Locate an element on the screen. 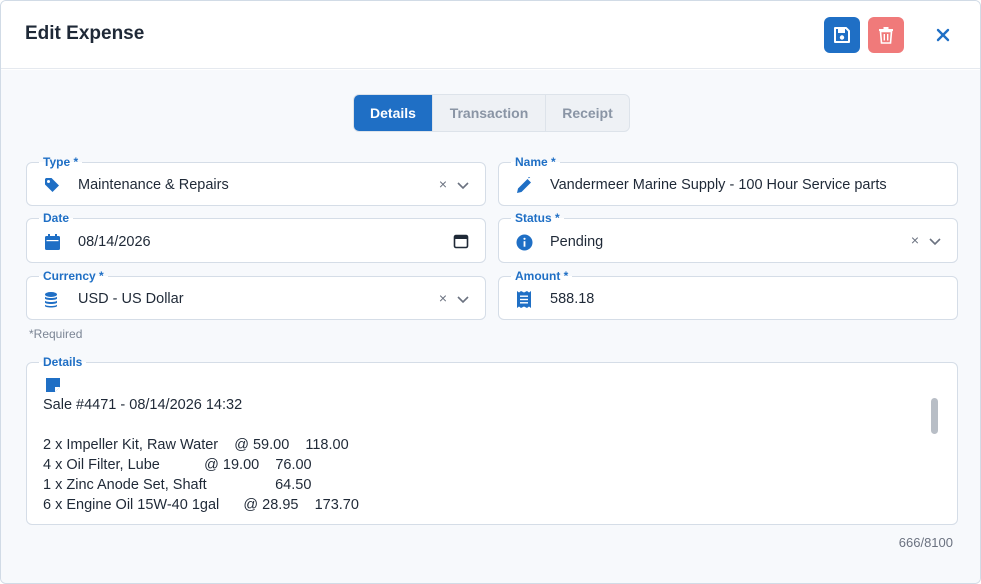 This screenshot has width=981, height=584. close-button is located at coordinates (943, 35).